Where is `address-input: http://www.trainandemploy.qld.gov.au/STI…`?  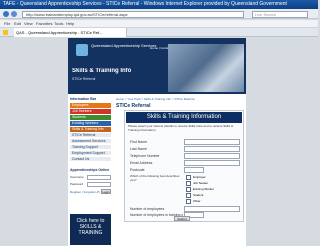
address-input: http://www.trainandemploy.qld.gov.au/STI… is located at coordinates (133, 14).